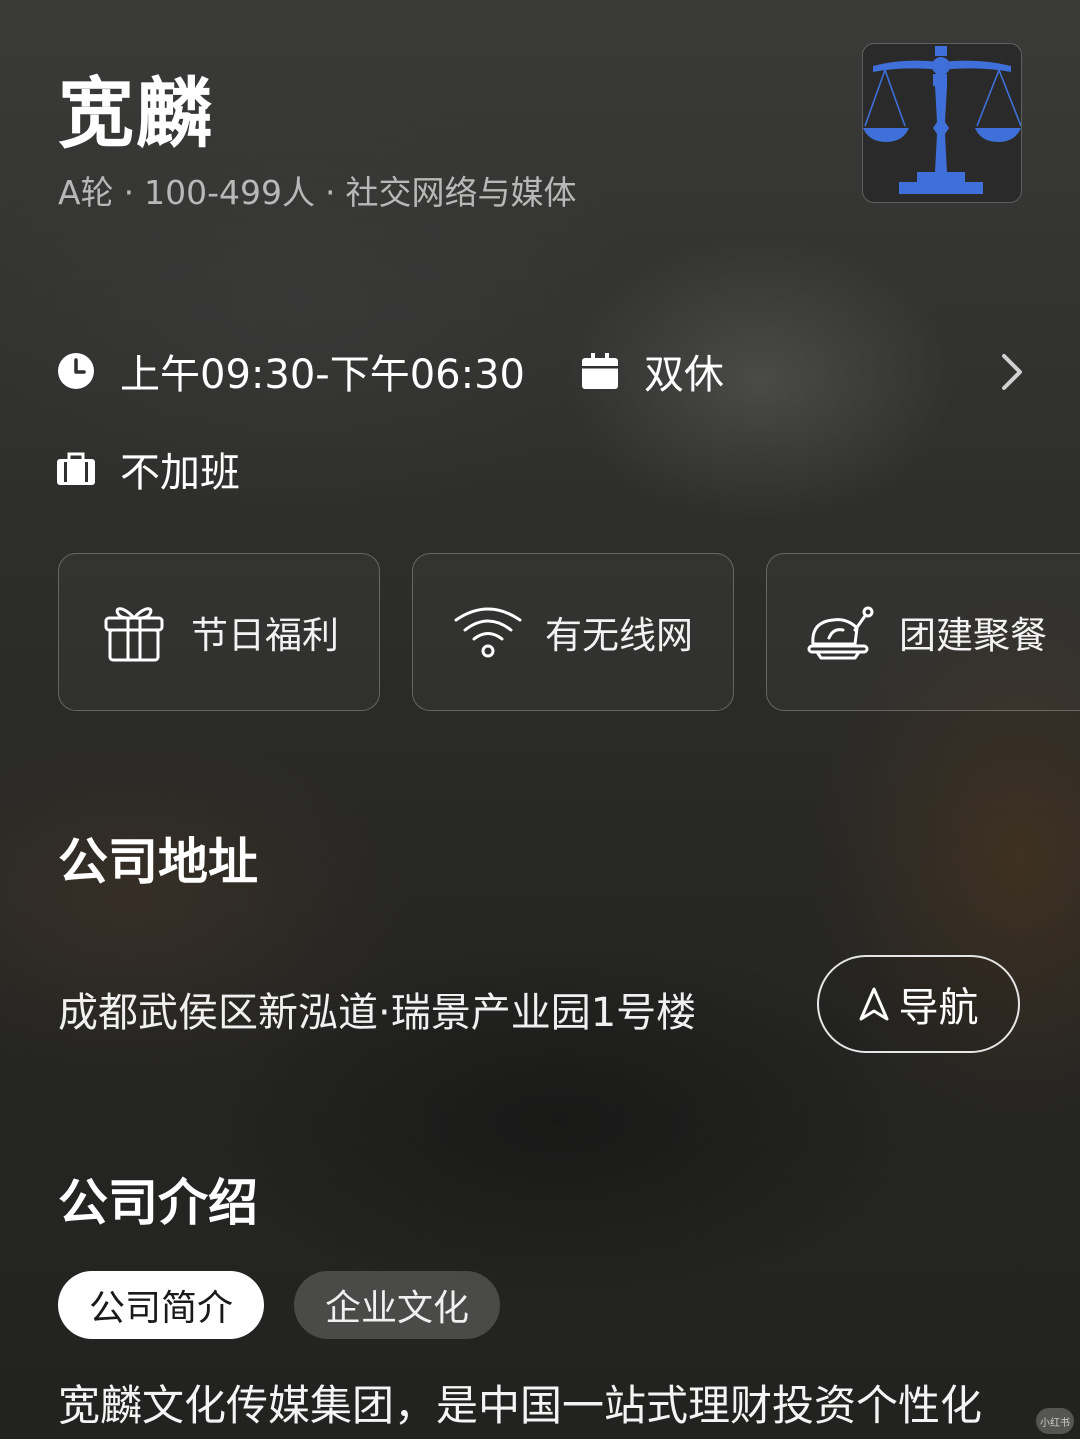 This screenshot has height=1439, width=1080. I want to click on navigation-button: 导航, so click(918, 1004).